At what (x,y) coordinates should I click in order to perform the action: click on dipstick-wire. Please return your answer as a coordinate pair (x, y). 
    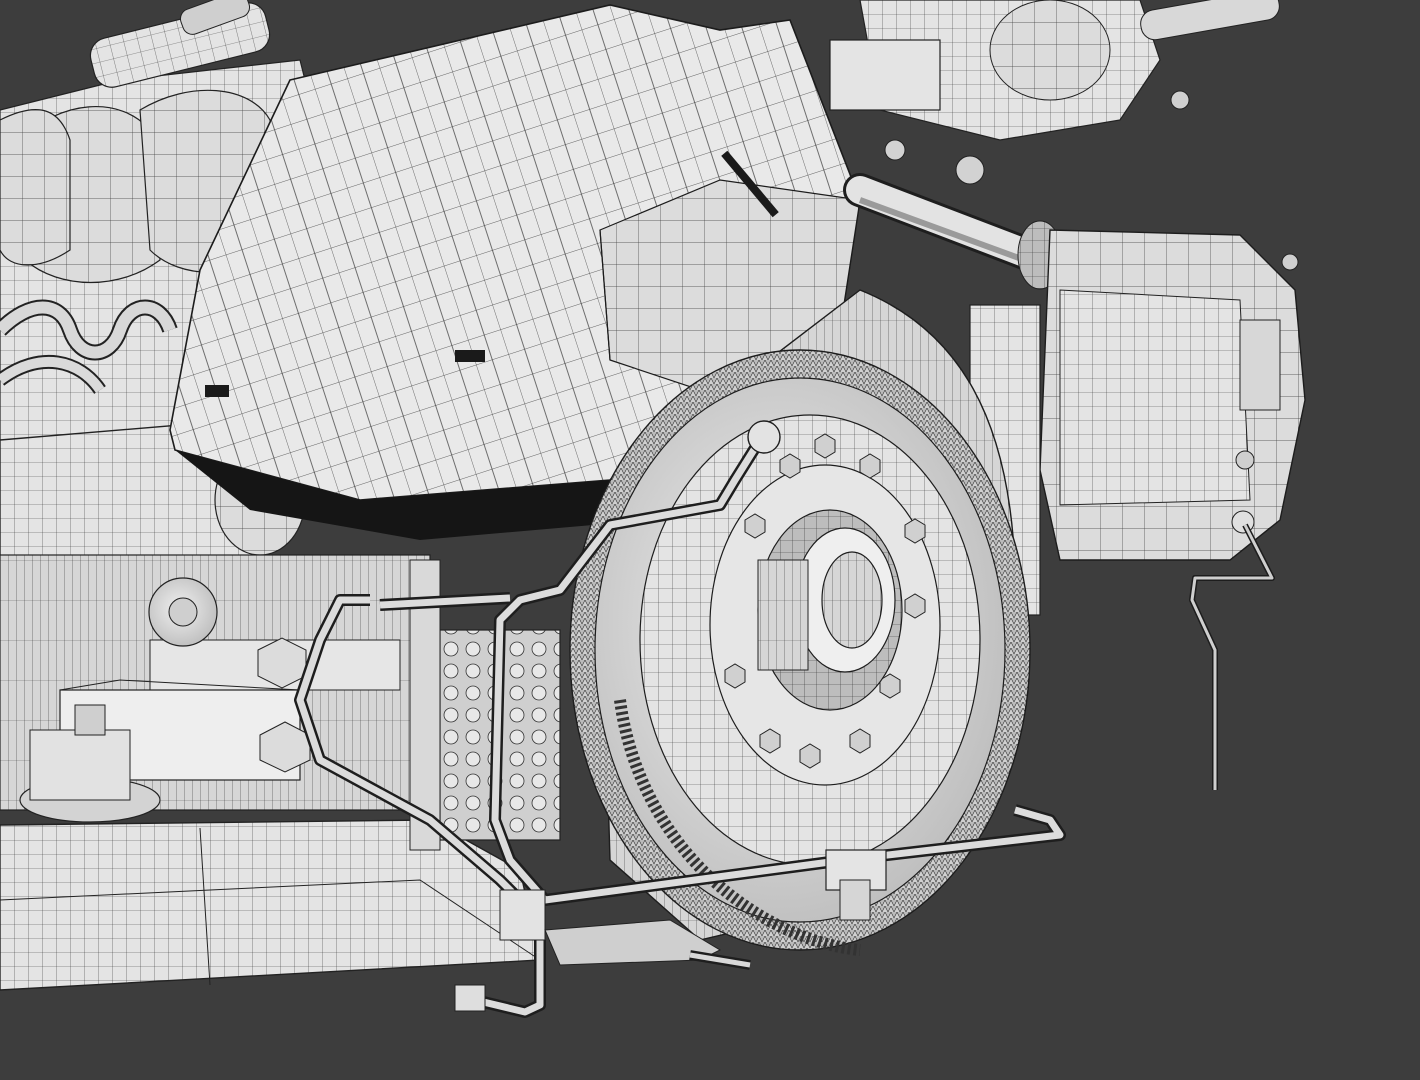
    Looking at the image, I should click on (1232, 656).